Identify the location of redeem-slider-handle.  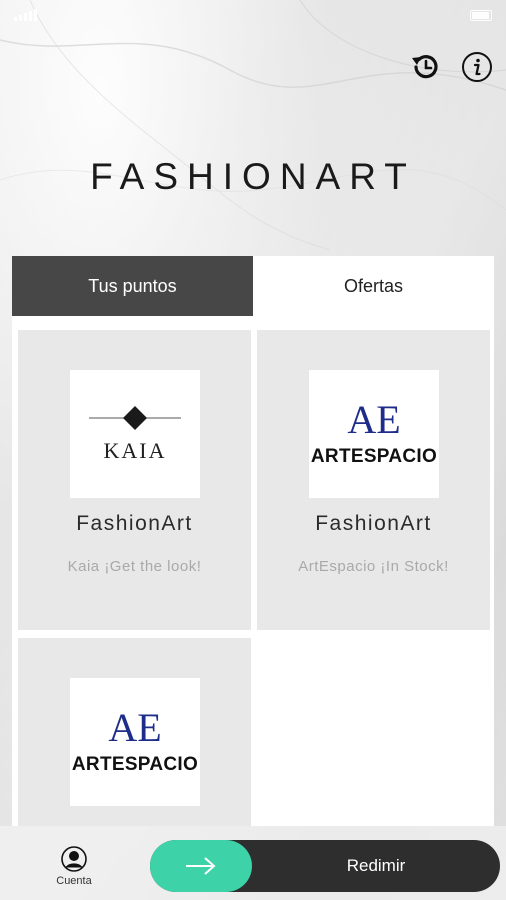
(201, 866).